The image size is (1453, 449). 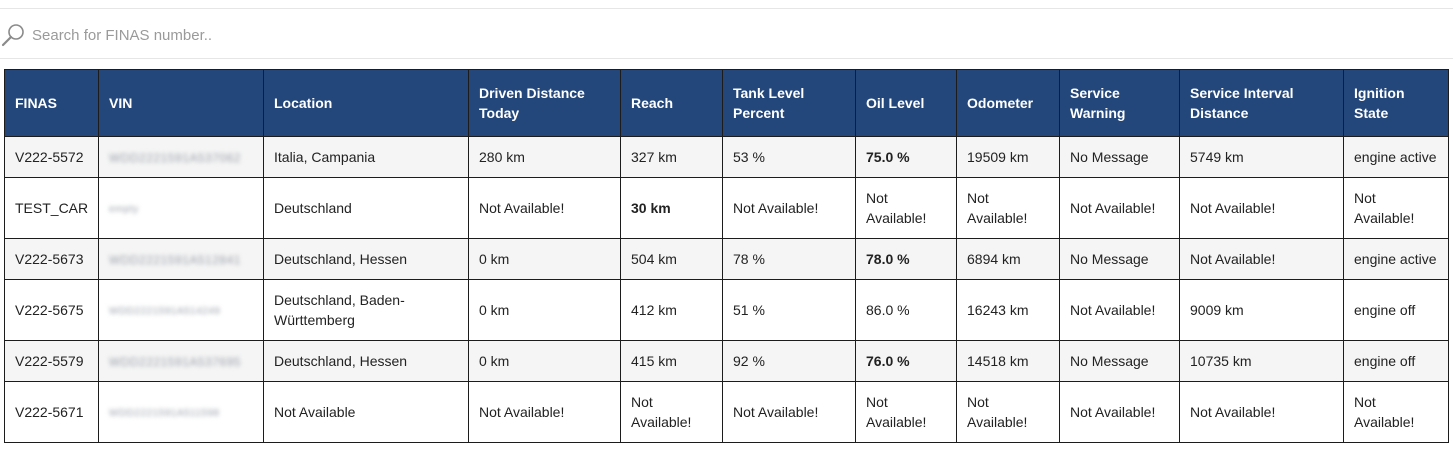 I want to click on cell-location: Italia, Campania, so click(x=366, y=157).